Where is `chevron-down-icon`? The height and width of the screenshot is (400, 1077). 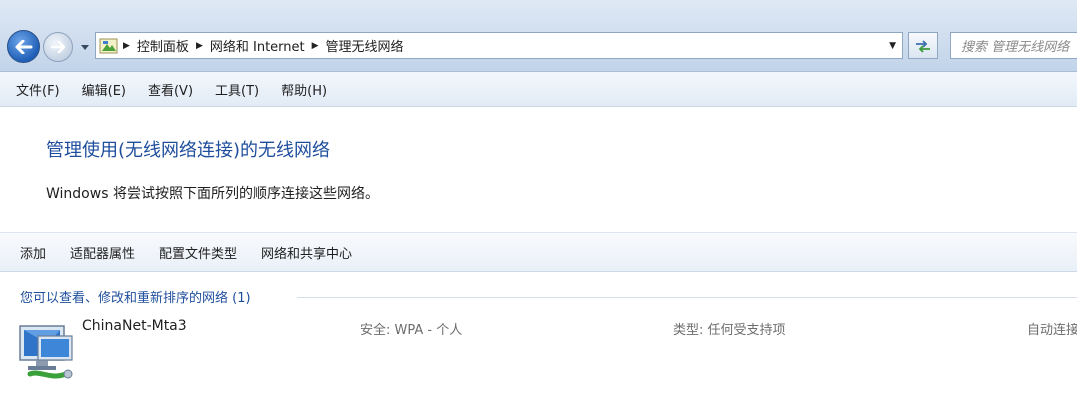
chevron-down-icon is located at coordinates (85, 47).